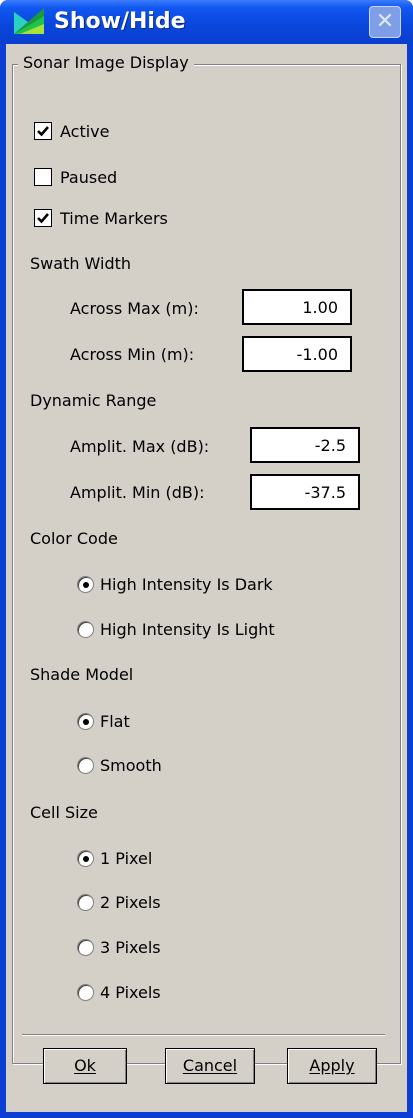 The image size is (413, 1118). What do you see at coordinates (134, 308) in the screenshot?
I see `across-max-label: Across Max (m):` at bounding box center [134, 308].